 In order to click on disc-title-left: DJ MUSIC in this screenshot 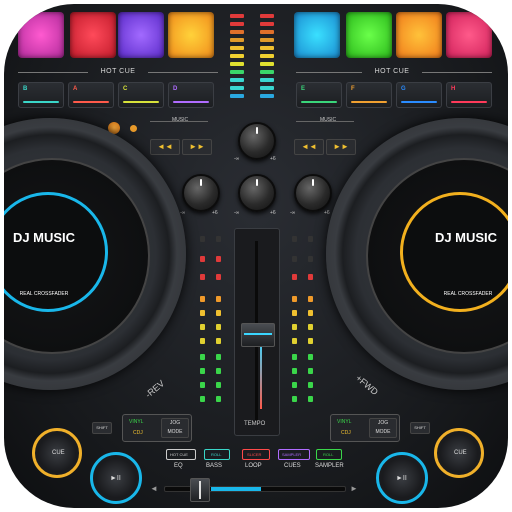, I will do `click(44, 237)`.